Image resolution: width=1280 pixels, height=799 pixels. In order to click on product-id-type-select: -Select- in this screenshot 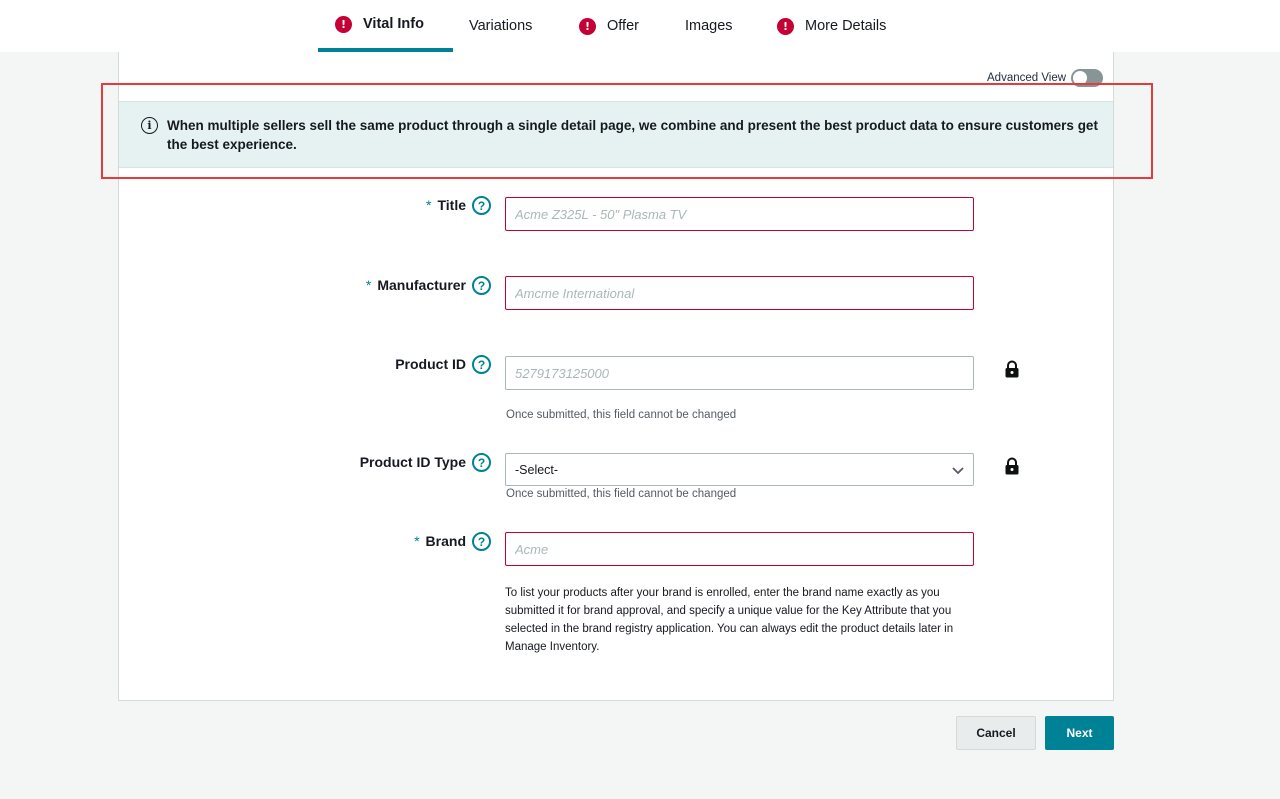, I will do `click(739, 469)`.